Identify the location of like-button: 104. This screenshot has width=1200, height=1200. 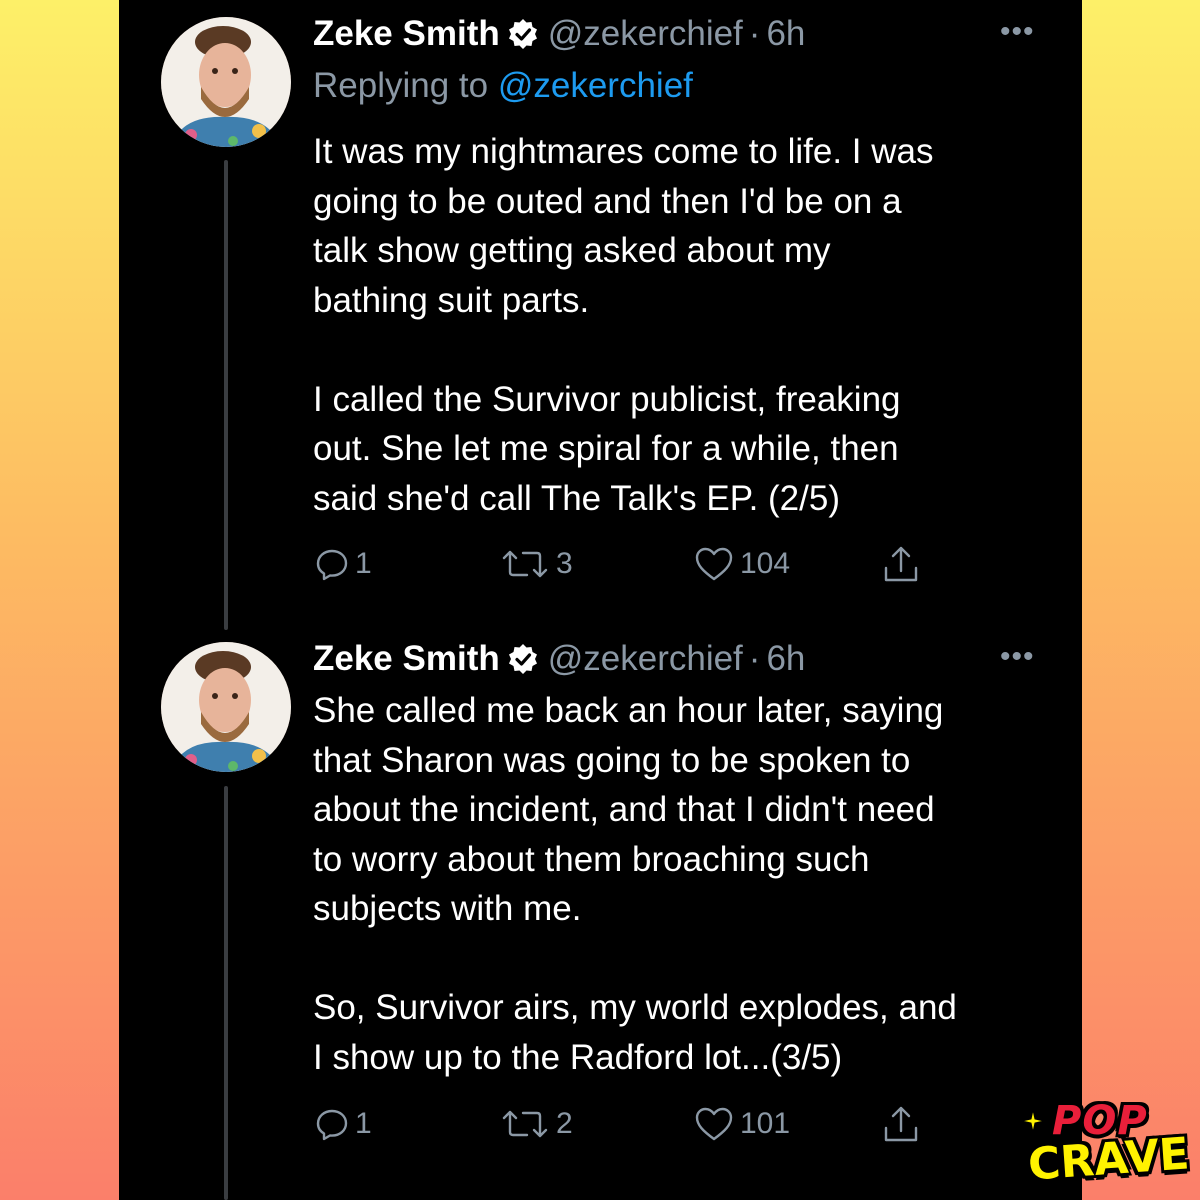
(742, 564).